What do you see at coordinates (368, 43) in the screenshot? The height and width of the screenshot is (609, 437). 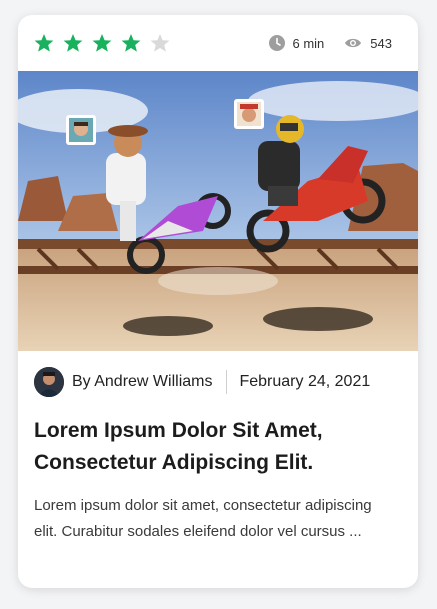 I see `view-count: 543` at bounding box center [368, 43].